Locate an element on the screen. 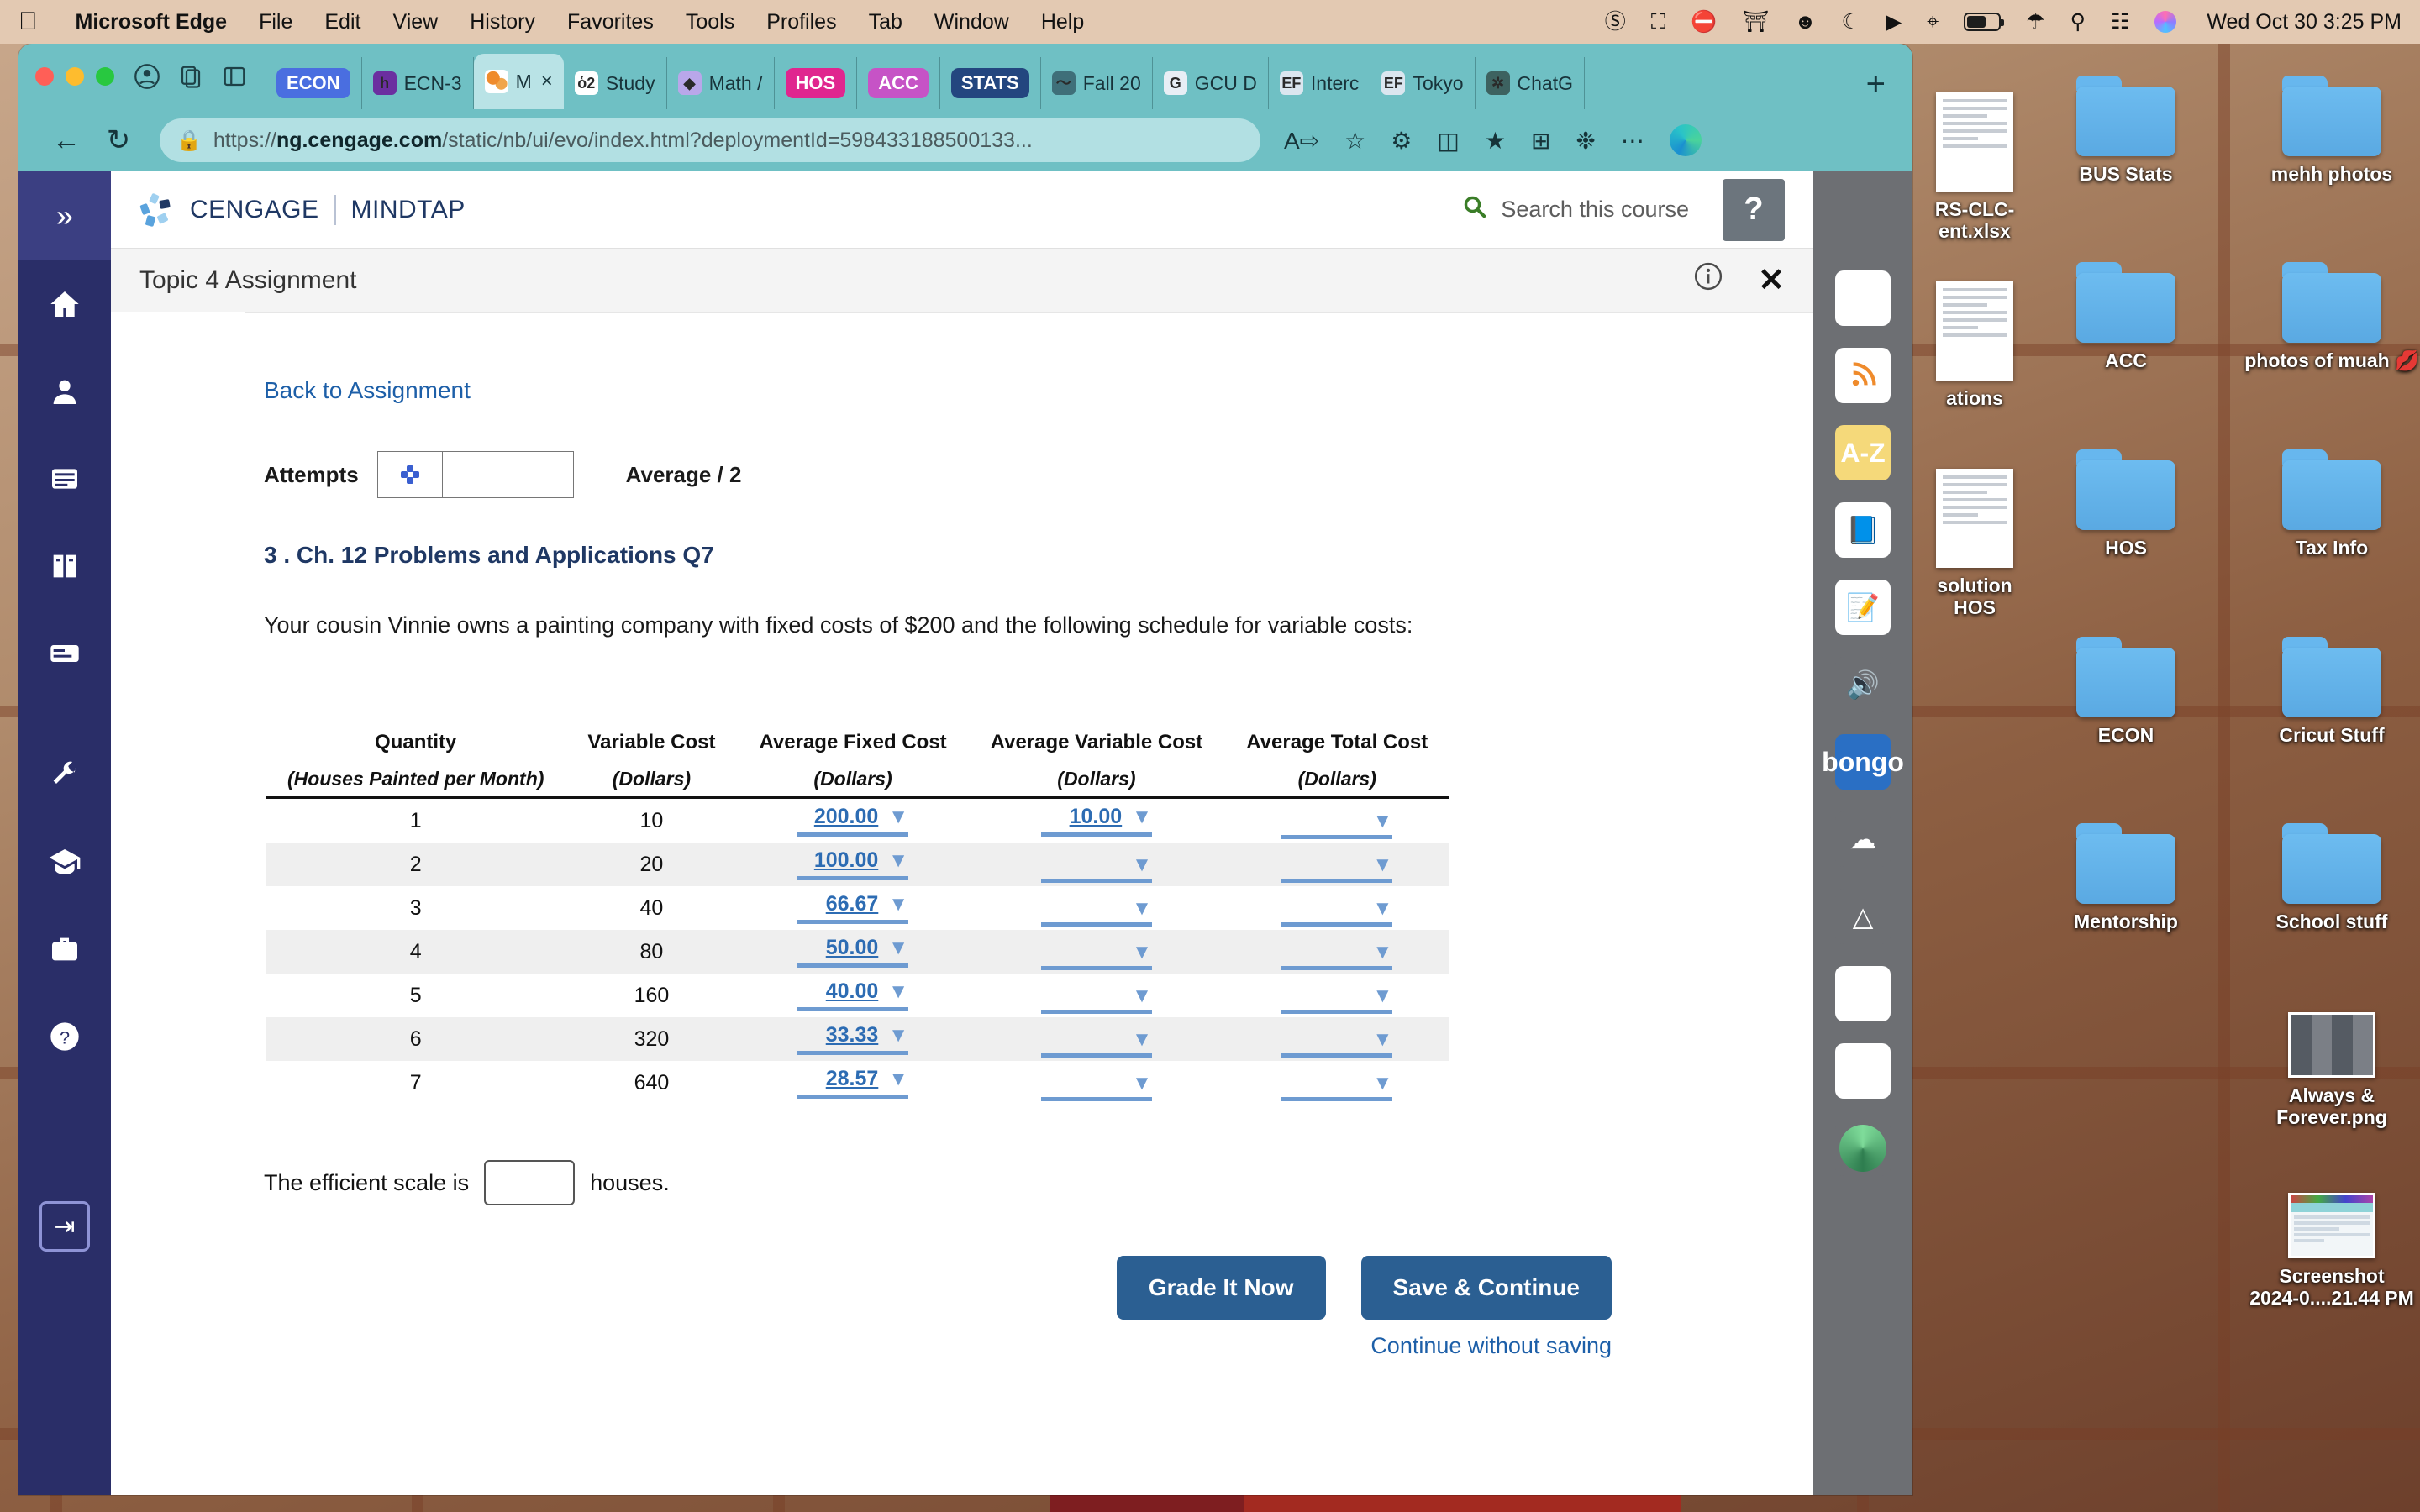  desktop-icon-5: photos of muah 💋 is located at coordinates (2332, 316).